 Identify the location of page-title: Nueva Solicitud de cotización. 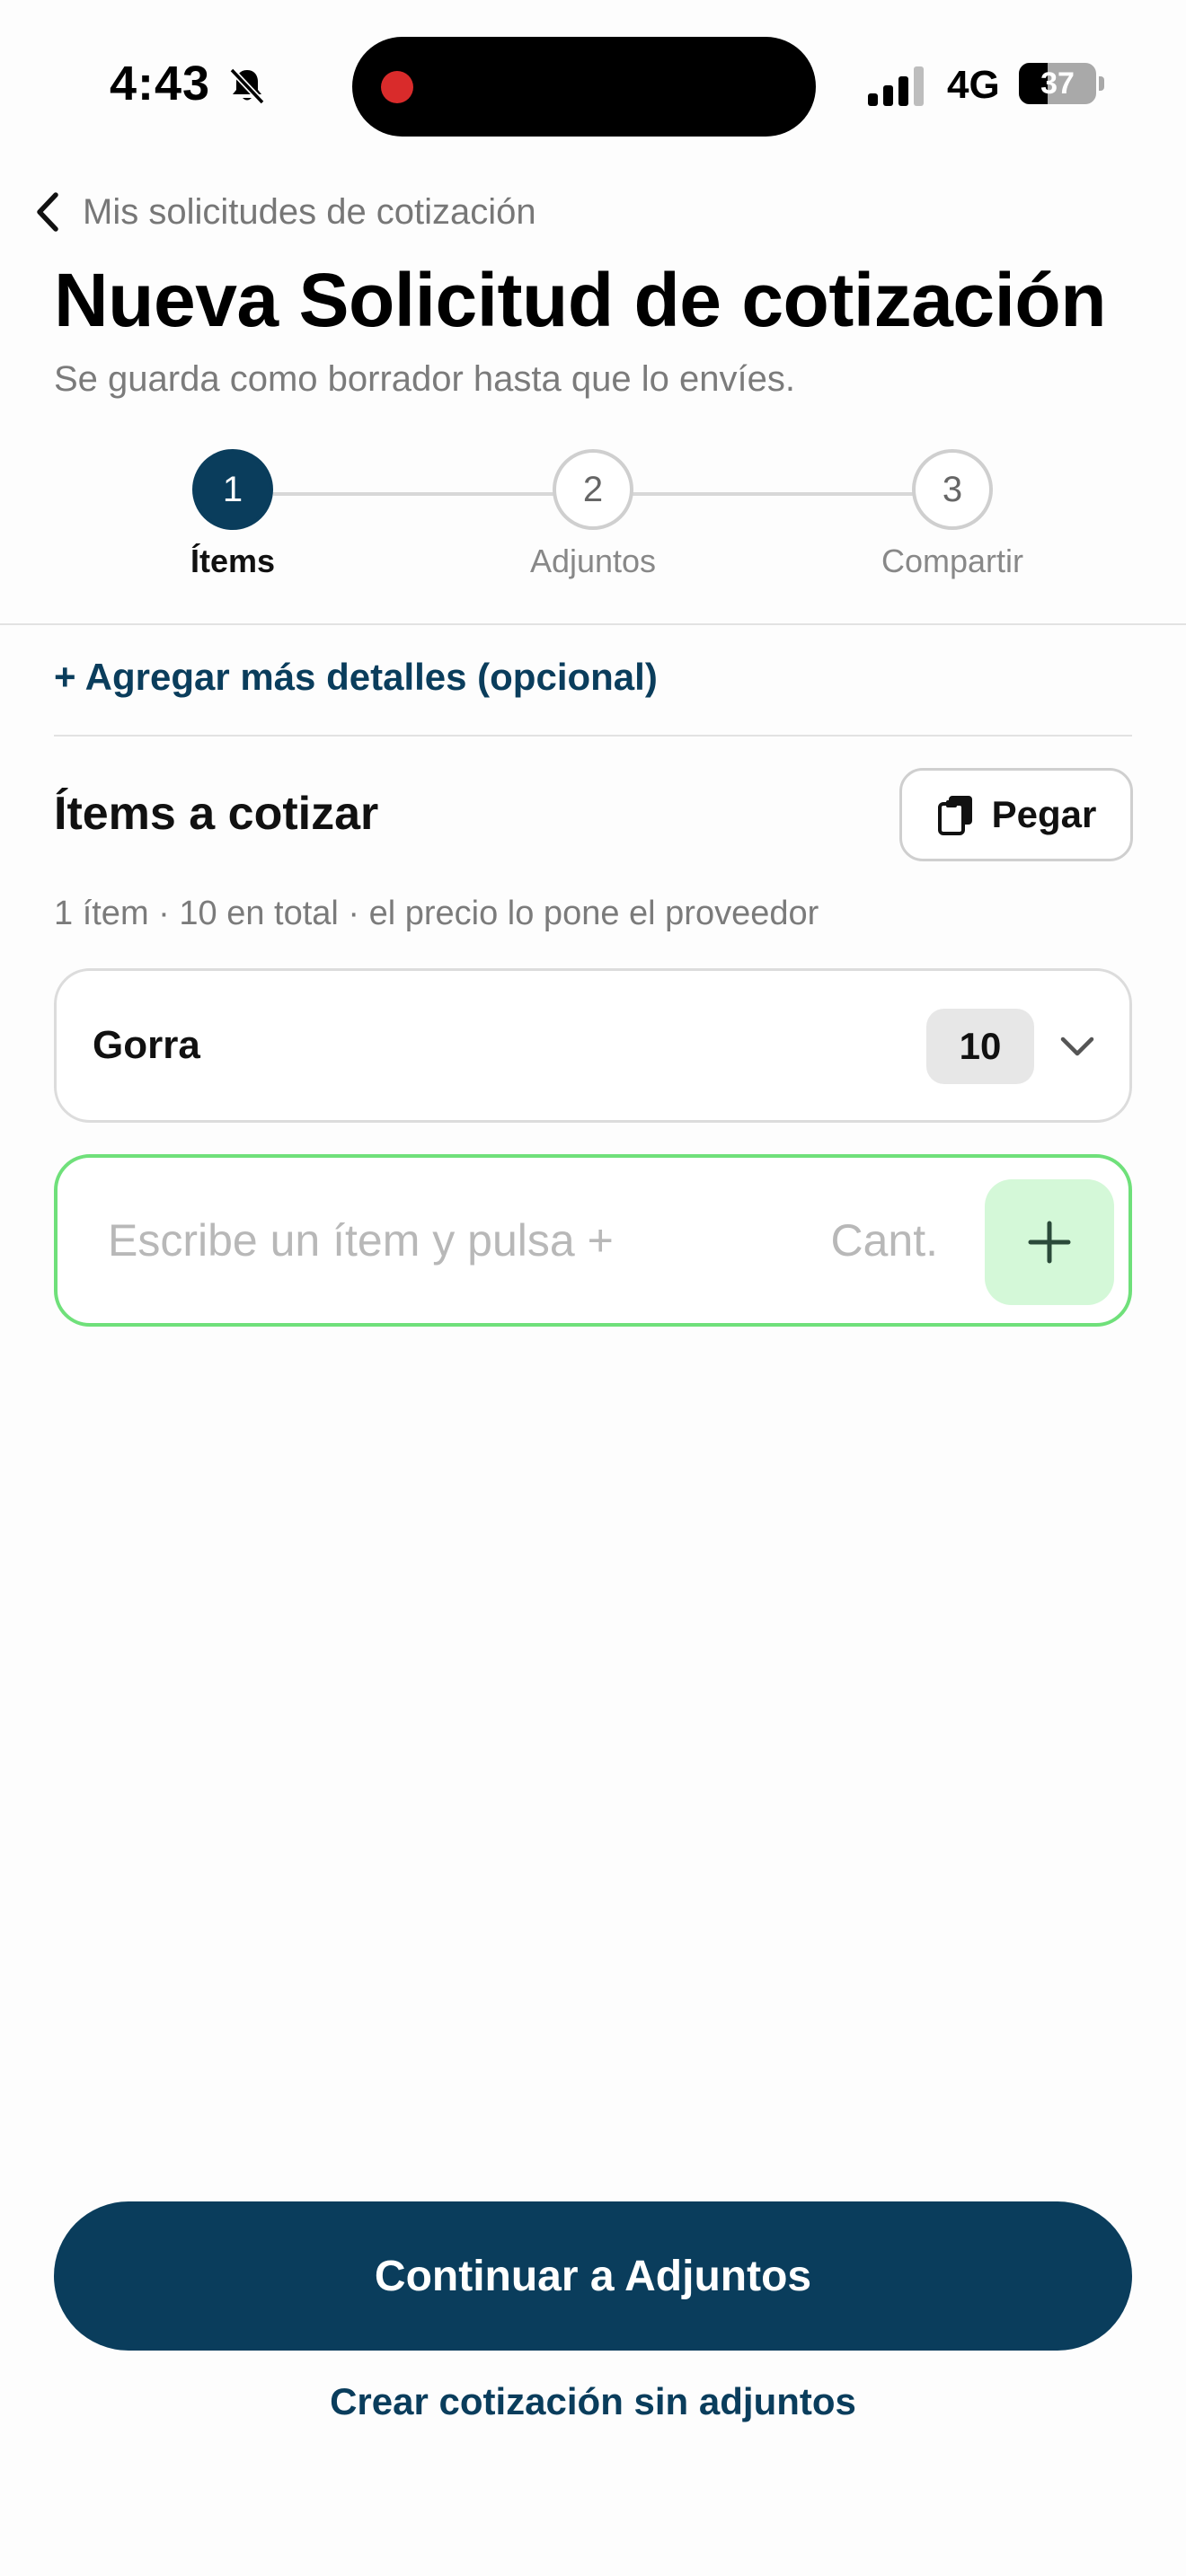
(580, 300).